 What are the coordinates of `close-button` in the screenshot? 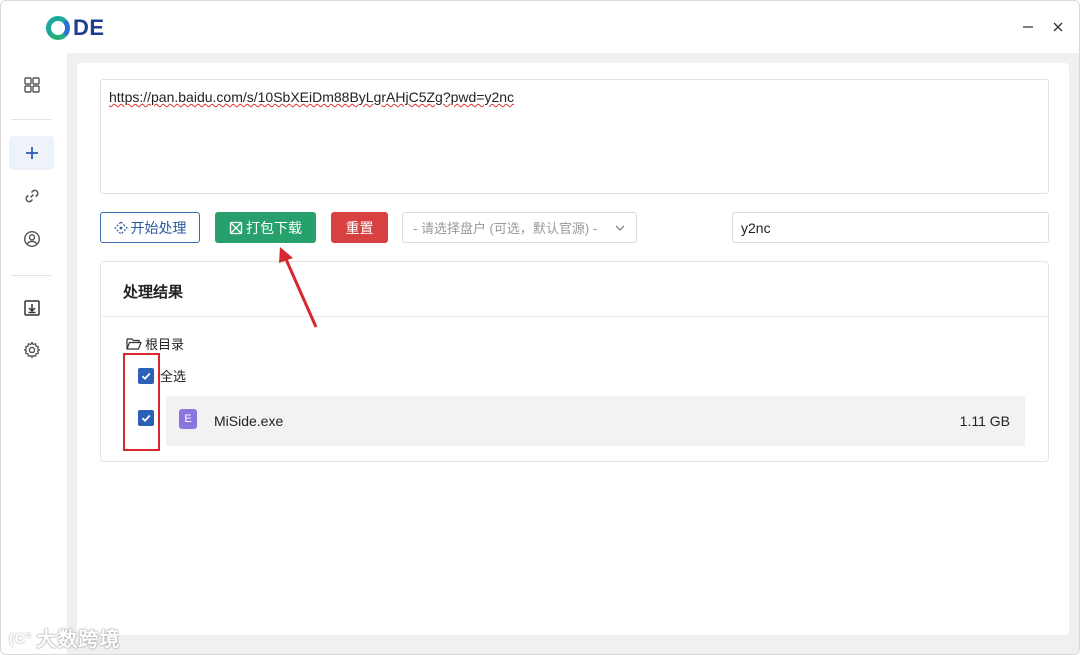 It's located at (1058, 27).